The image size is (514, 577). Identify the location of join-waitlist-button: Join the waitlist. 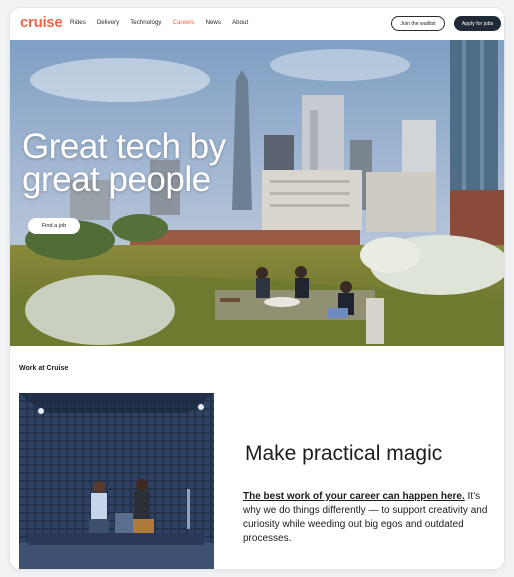
(418, 23).